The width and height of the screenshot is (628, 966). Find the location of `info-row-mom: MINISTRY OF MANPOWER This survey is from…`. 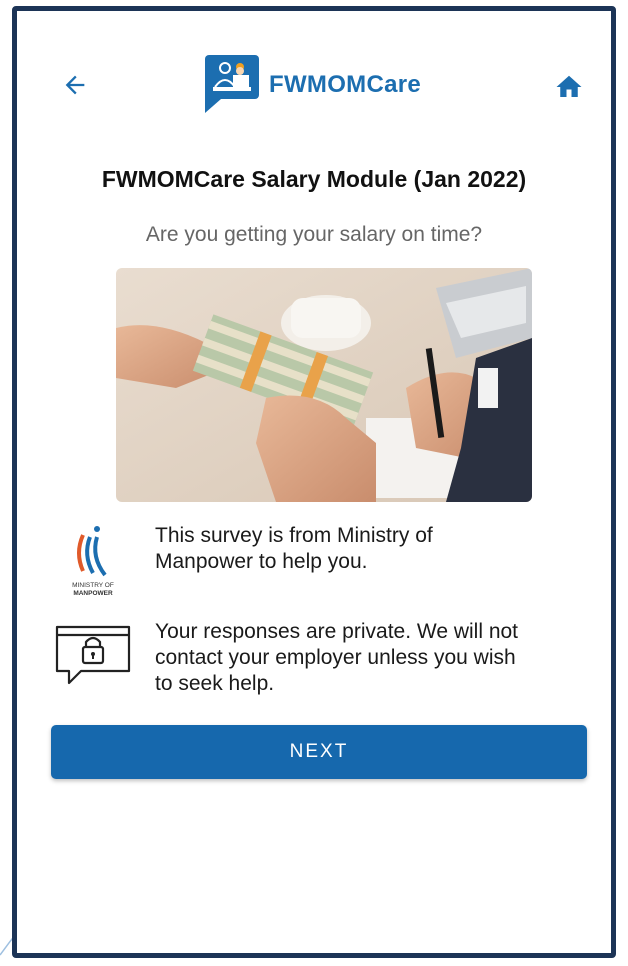

info-row-mom: MINISTRY OF MANPOWER This survey is from… is located at coordinates (309, 564).